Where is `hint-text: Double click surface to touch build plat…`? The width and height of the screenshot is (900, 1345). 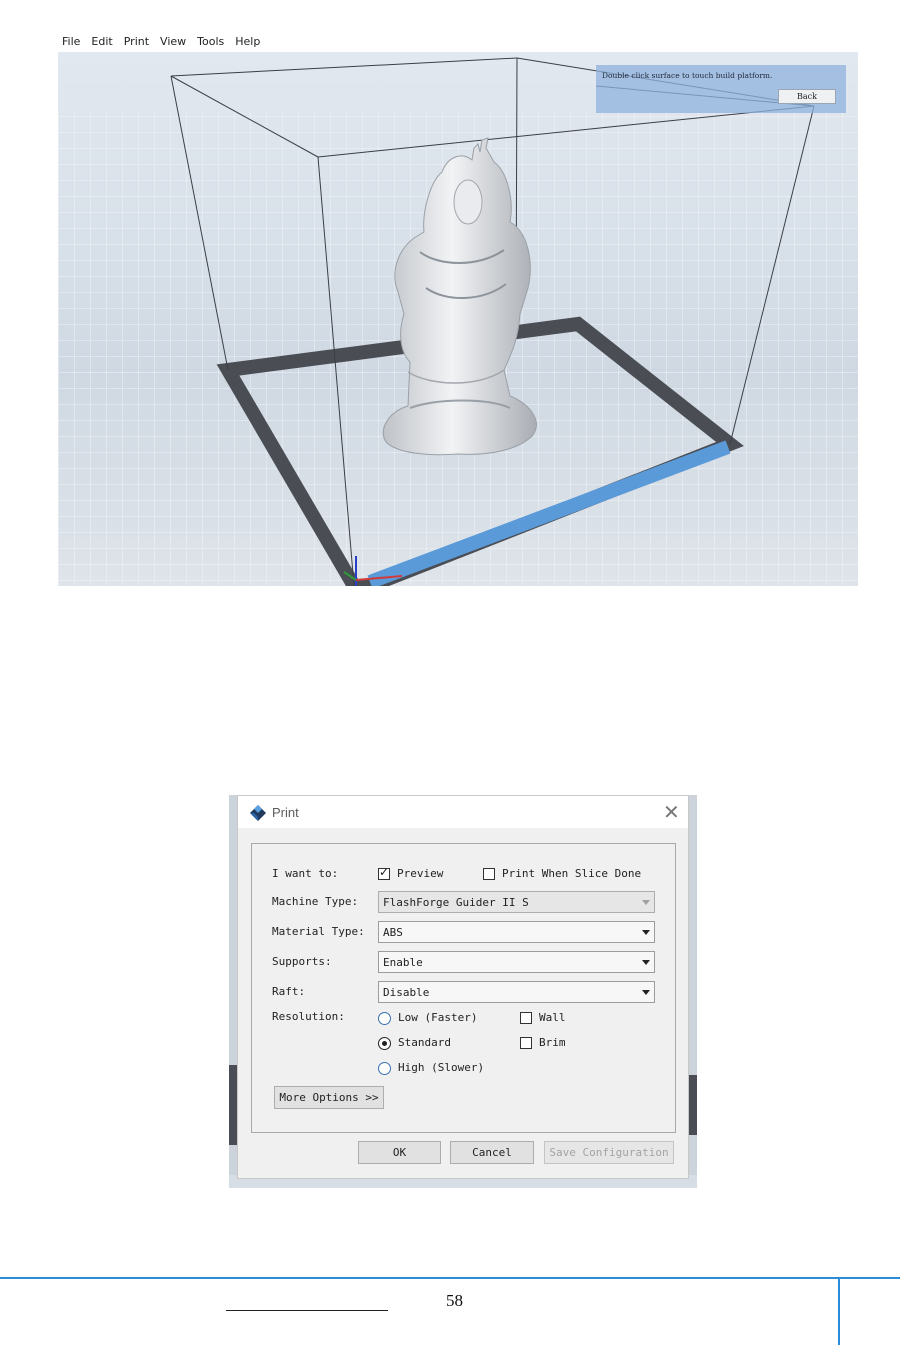 hint-text: Double click surface to touch build plat… is located at coordinates (687, 75).